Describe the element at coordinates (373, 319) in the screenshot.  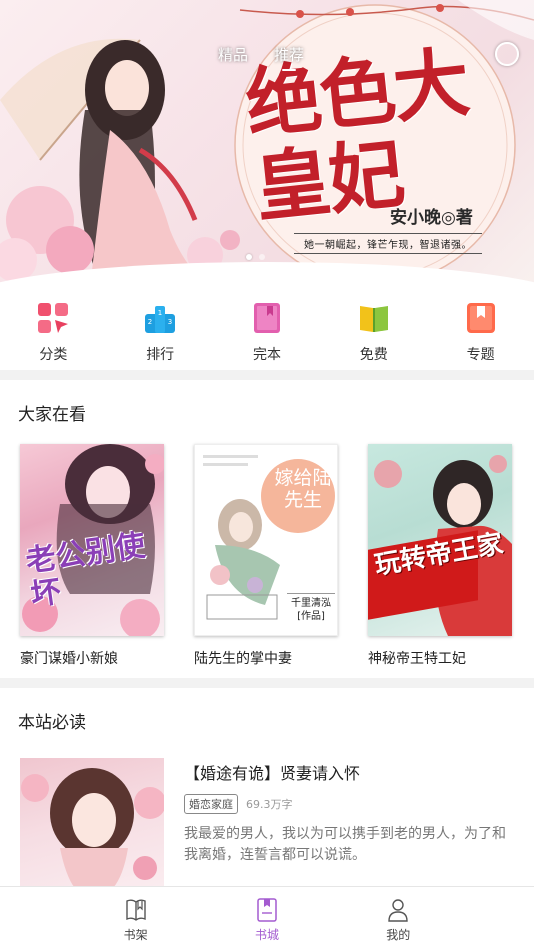
I see `free-book-icon` at that location.